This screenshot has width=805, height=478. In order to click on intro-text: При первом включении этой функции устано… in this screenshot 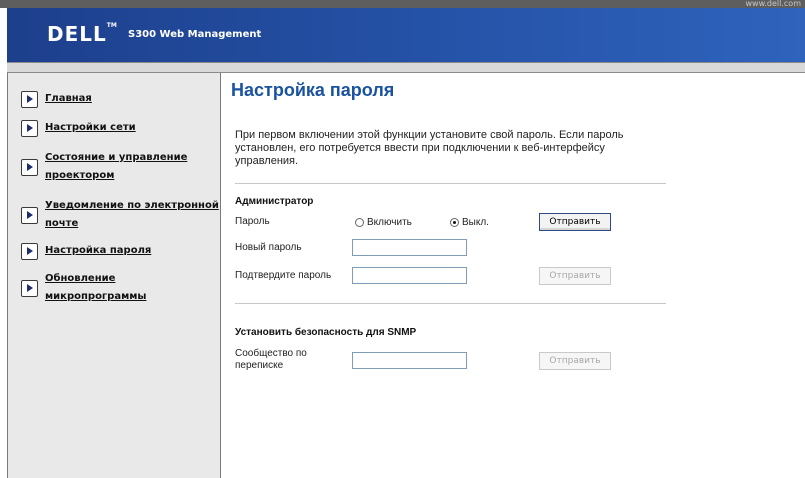, I will do `click(429, 148)`.